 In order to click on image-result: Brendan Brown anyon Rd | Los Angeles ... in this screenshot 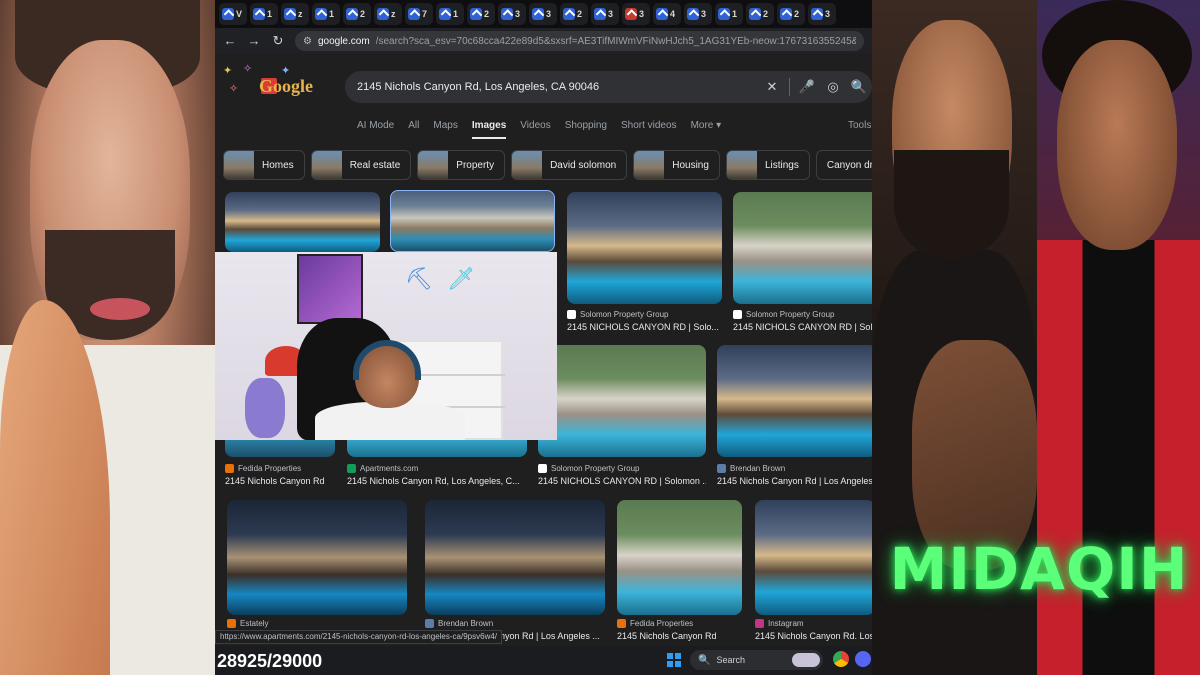, I will do `click(515, 572)`.